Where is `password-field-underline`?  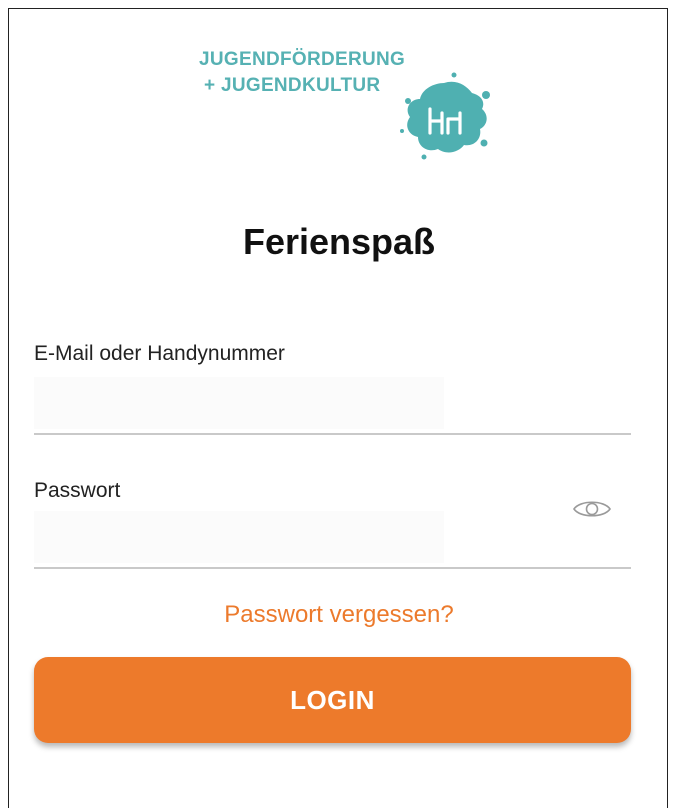
password-field-underline is located at coordinates (332, 568).